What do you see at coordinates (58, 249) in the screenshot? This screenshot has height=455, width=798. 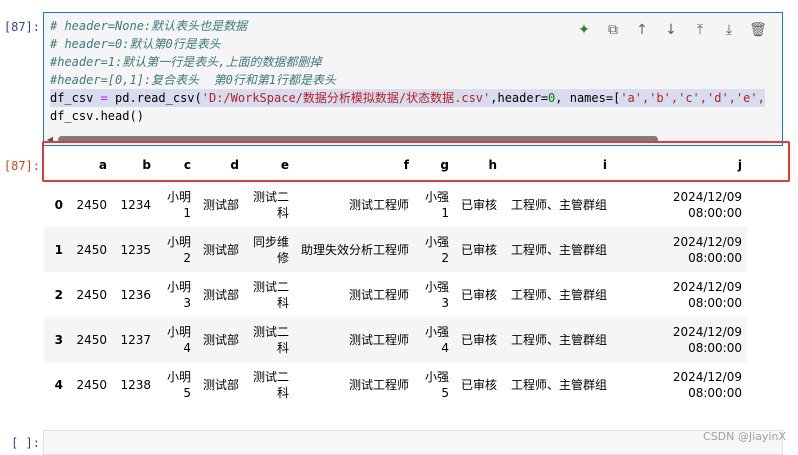 I see `row-index: 1` at bounding box center [58, 249].